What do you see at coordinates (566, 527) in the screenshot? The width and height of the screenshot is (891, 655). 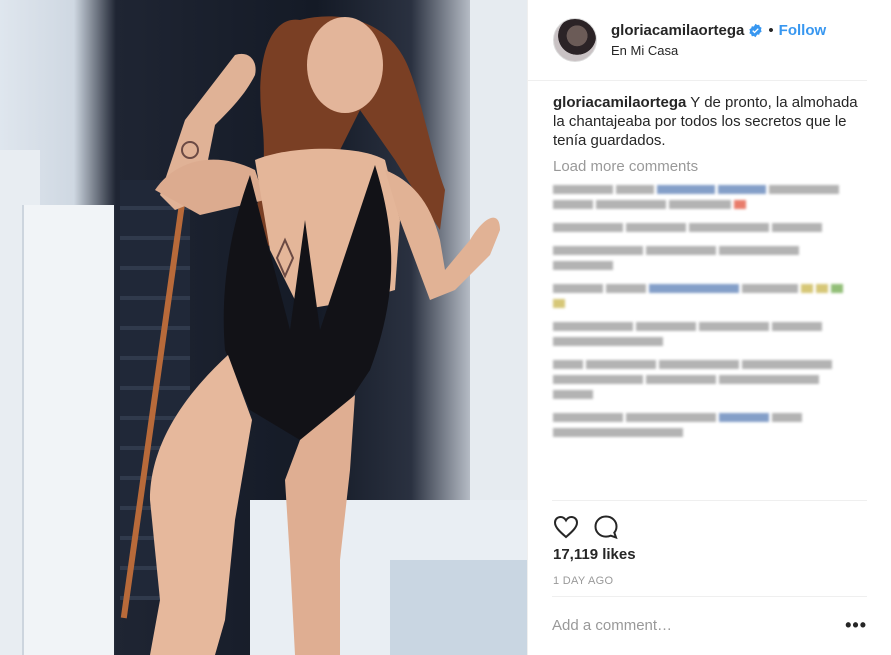 I see `heart-icon` at bounding box center [566, 527].